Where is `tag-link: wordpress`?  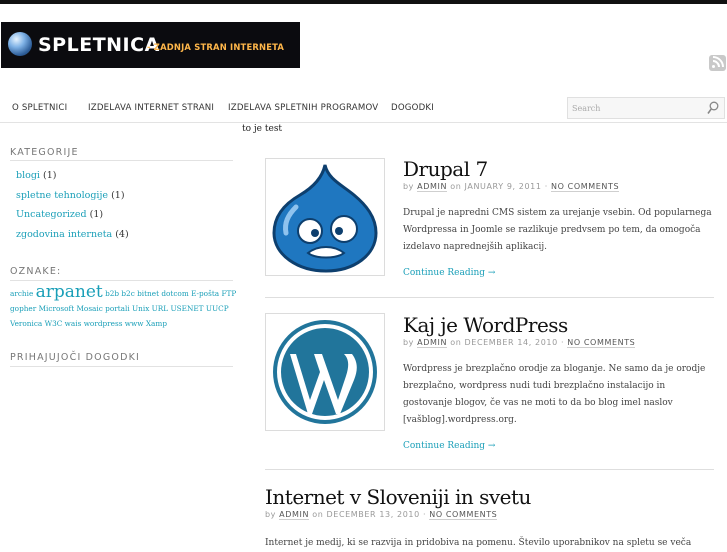
tag-link: wordpress is located at coordinates (103, 323).